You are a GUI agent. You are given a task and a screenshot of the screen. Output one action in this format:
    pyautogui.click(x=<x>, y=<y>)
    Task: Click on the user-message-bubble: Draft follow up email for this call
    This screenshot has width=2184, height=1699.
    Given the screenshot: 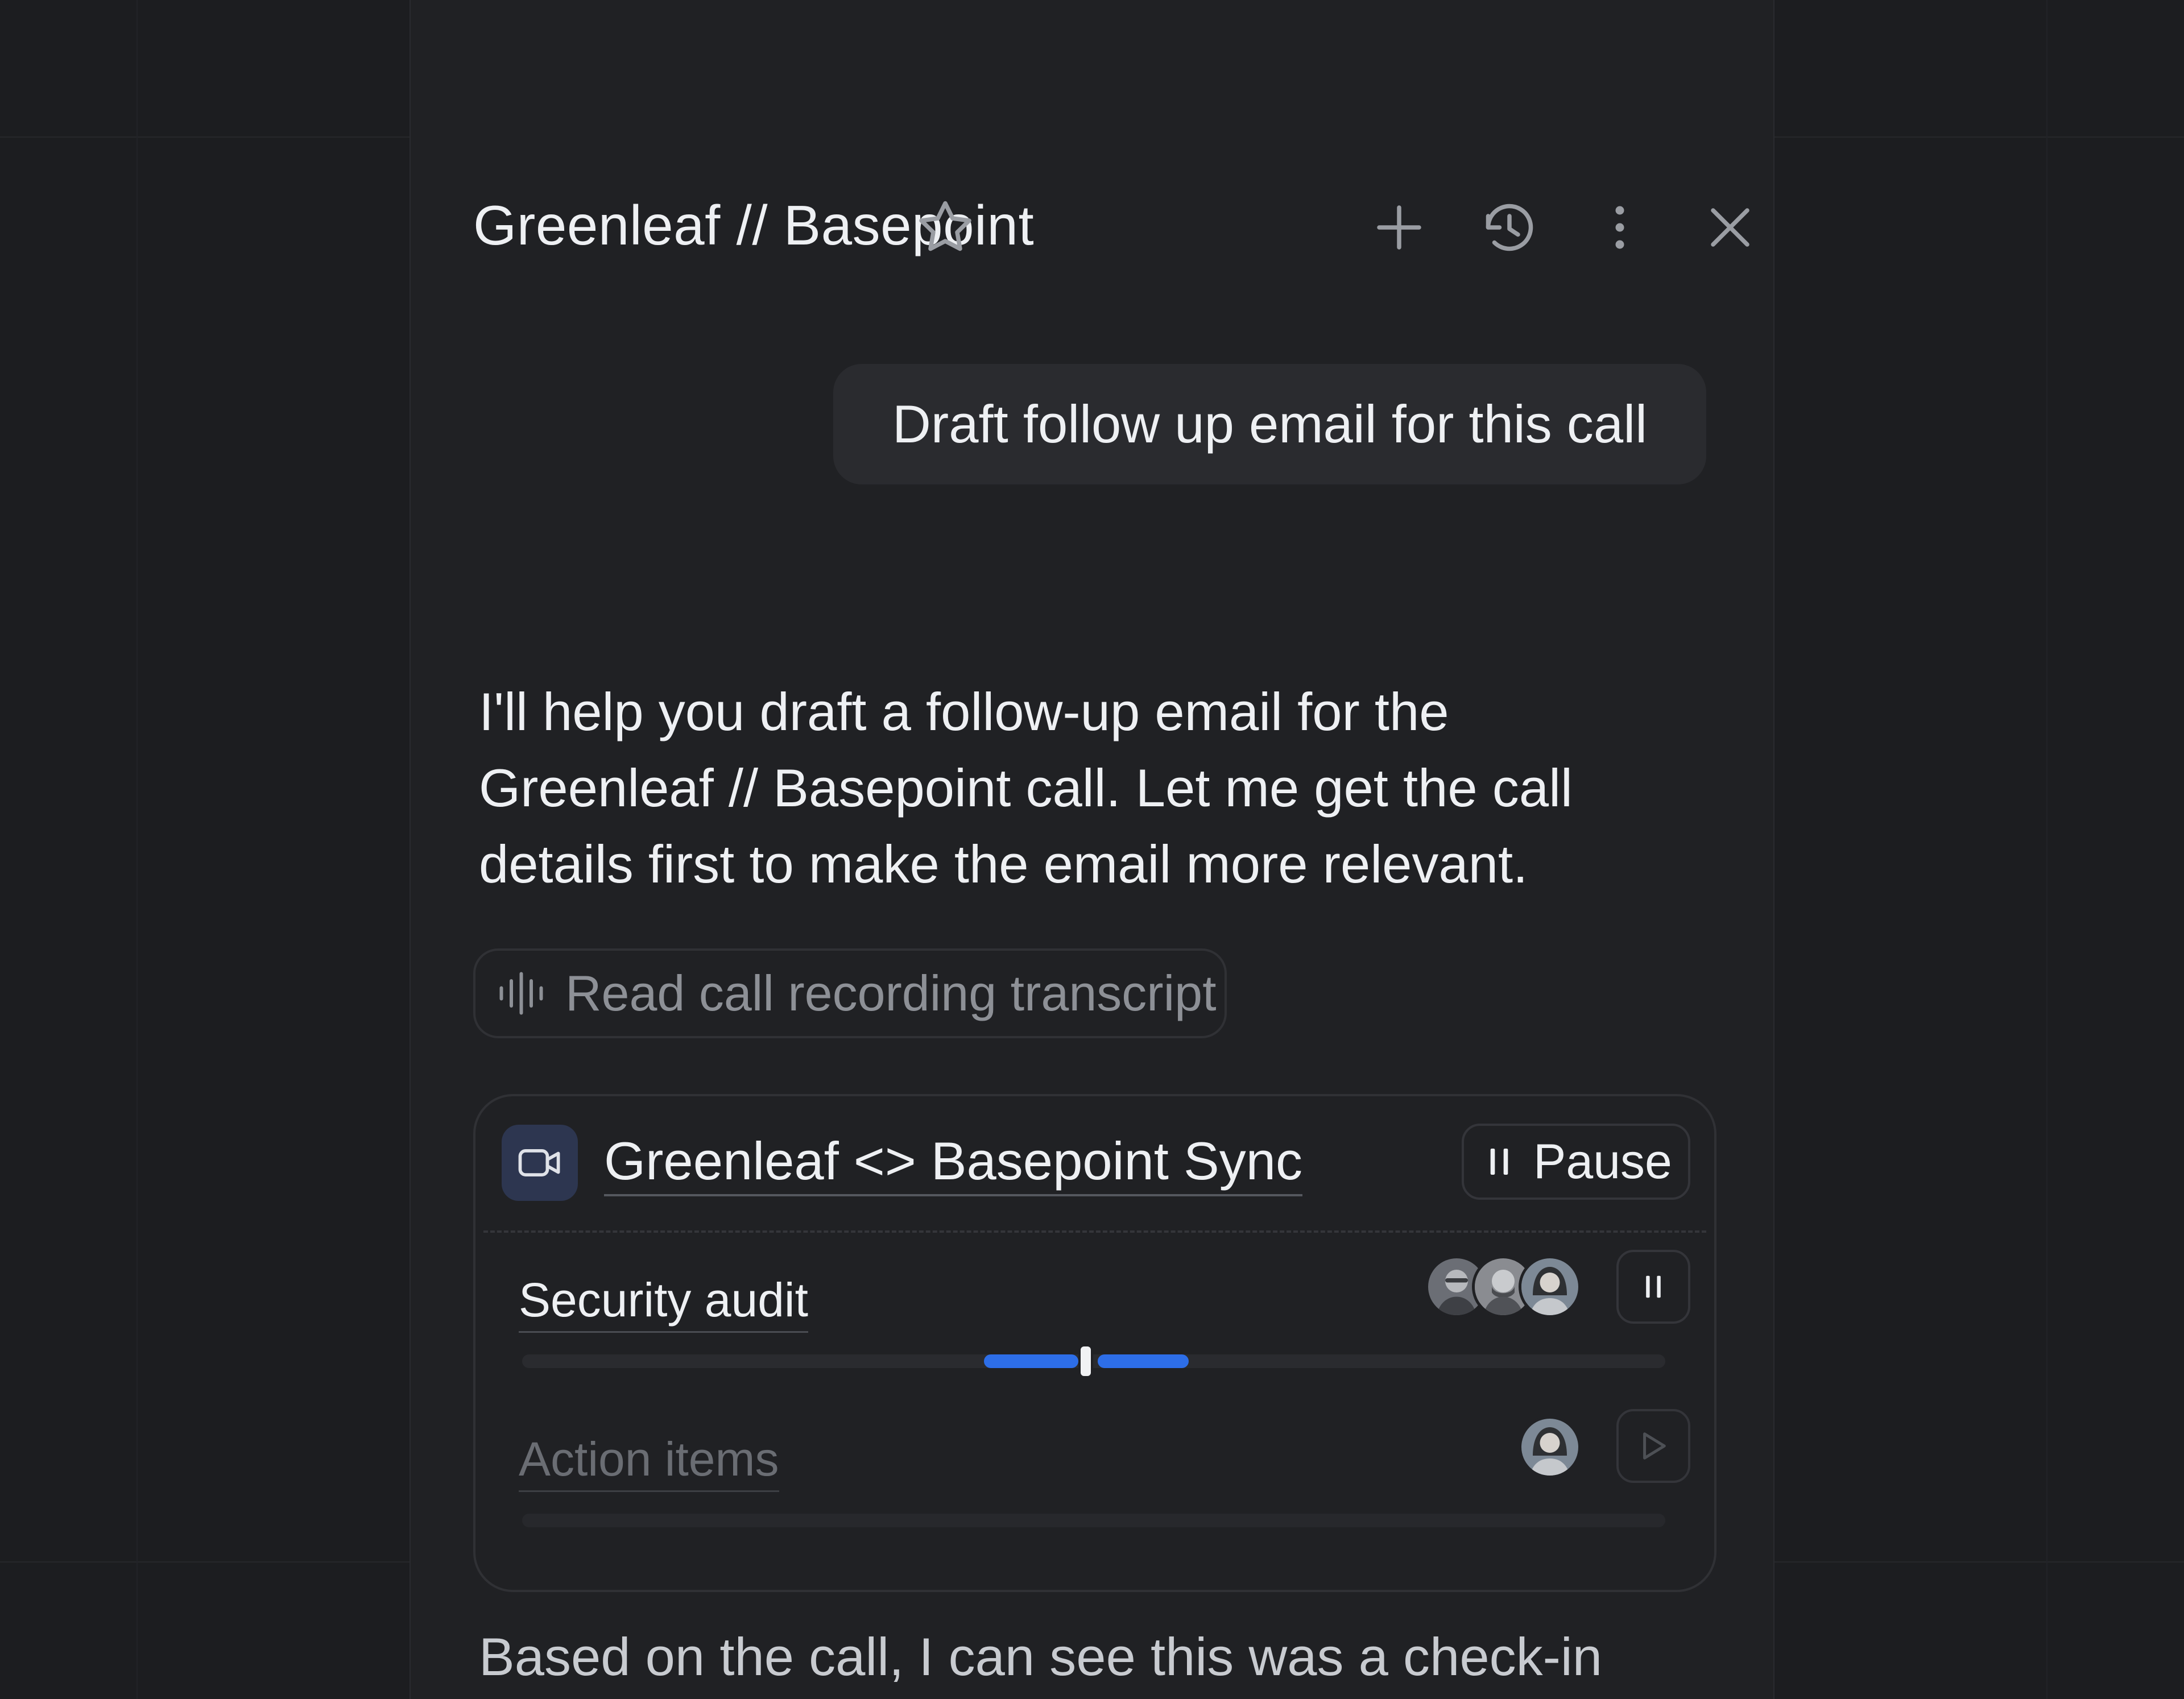 What is the action you would take?
    pyautogui.click(x=1269, y=424)
    